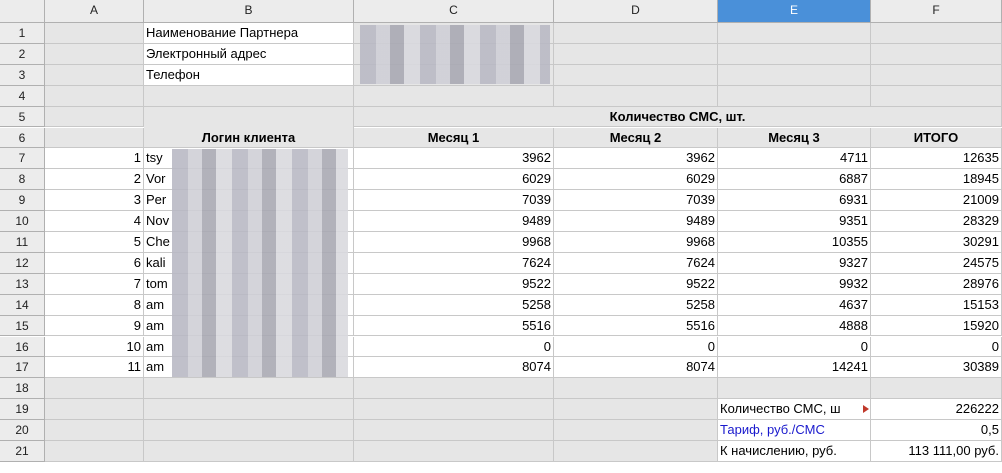 The height and width of the screenshot is (473, 1002). I want to click on month2-value: 3962, so click(636, 159).